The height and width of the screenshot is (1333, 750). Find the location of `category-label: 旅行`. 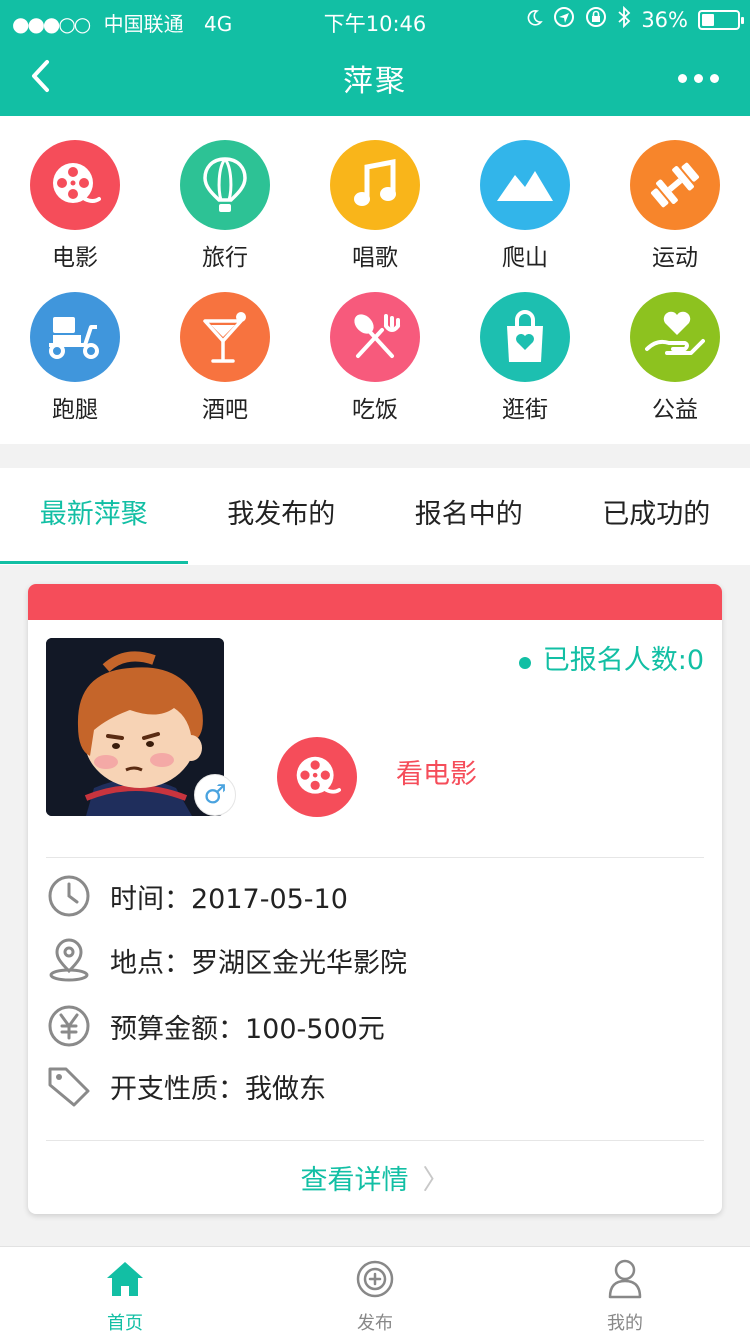

category-label: 旅行 is located at coordinates (225, 258).